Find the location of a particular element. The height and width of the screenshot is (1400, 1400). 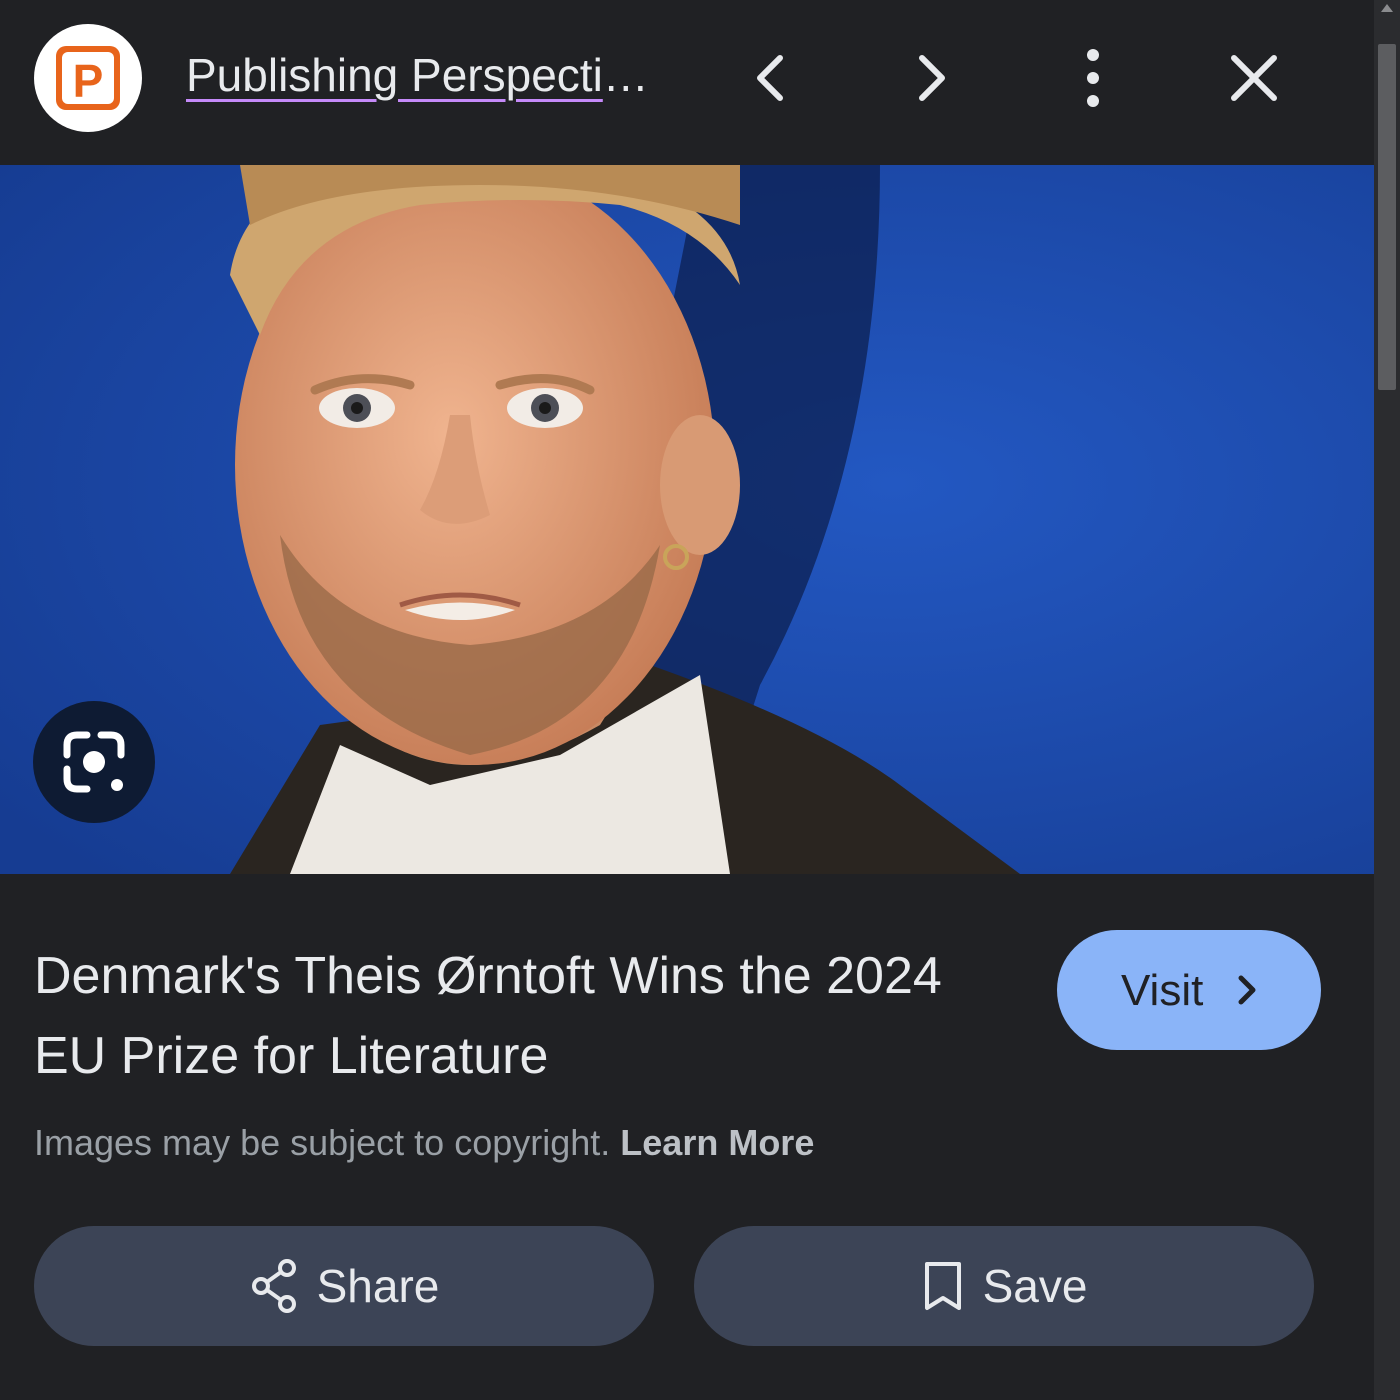

scrollbar is located at coordinates (1387, 700).